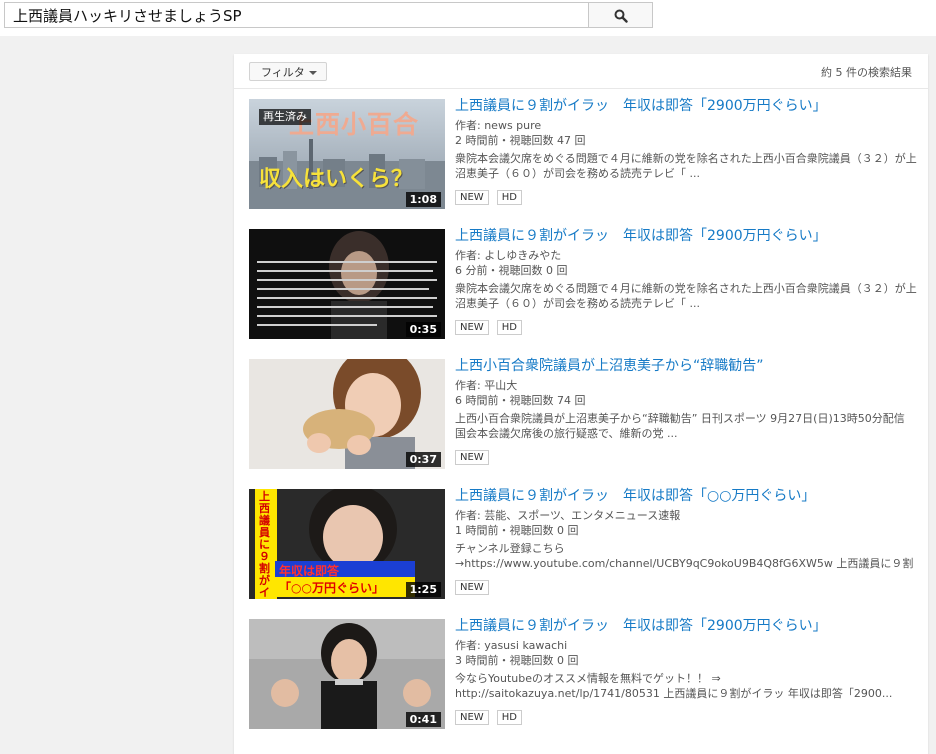 This screenshot has width=936, height=754. I want to click on video-author: 作者: 芸能、スポーツ、エンタメニュース速報, so click(687, 515).